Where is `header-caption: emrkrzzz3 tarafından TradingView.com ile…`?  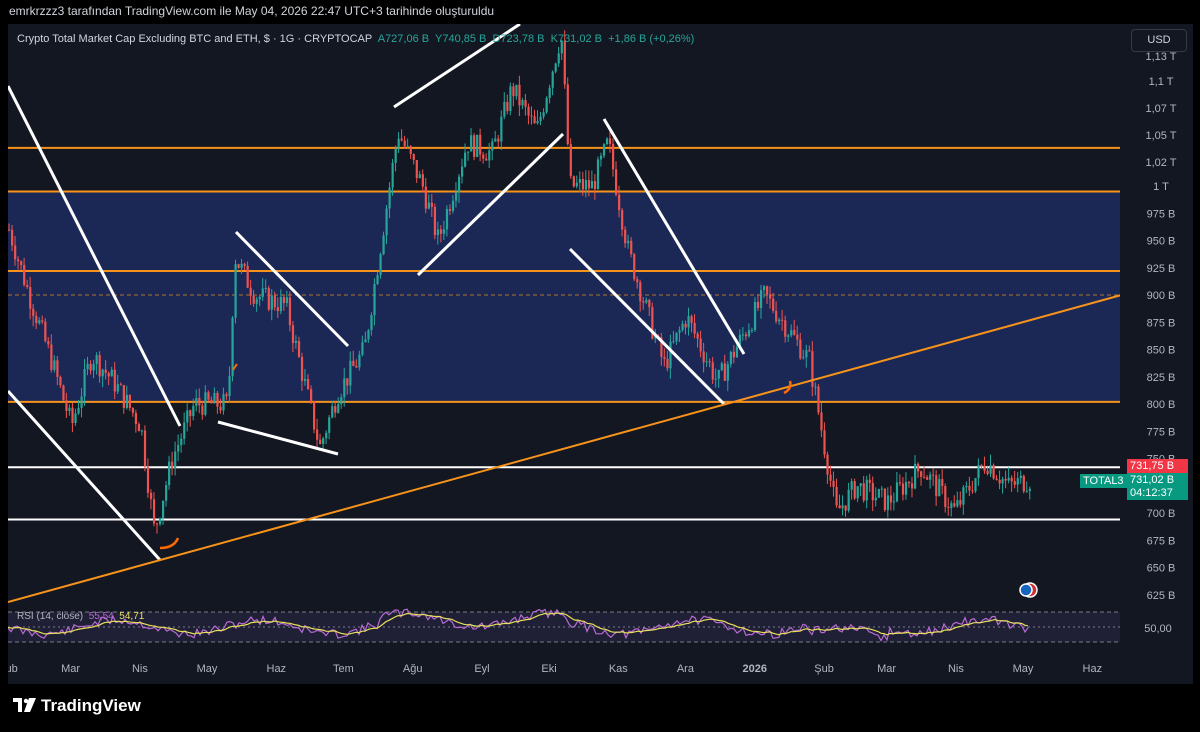
header-caption: emrkrzzz3 tarafından TradingView.com ile… is located at coordinates (252, 11).